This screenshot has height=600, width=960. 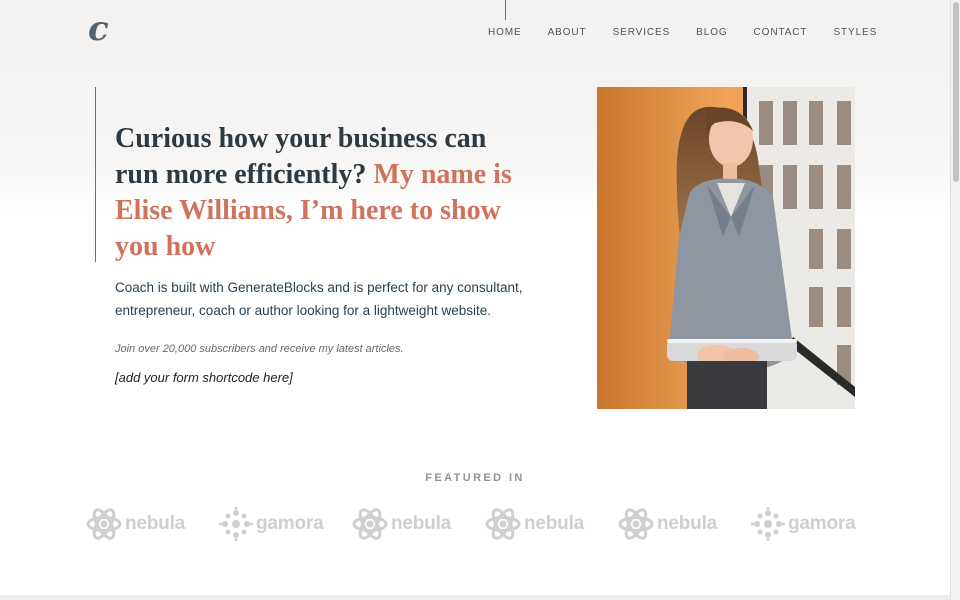 I want to click on scrollbar-thumb, so click(x=956, y=92).